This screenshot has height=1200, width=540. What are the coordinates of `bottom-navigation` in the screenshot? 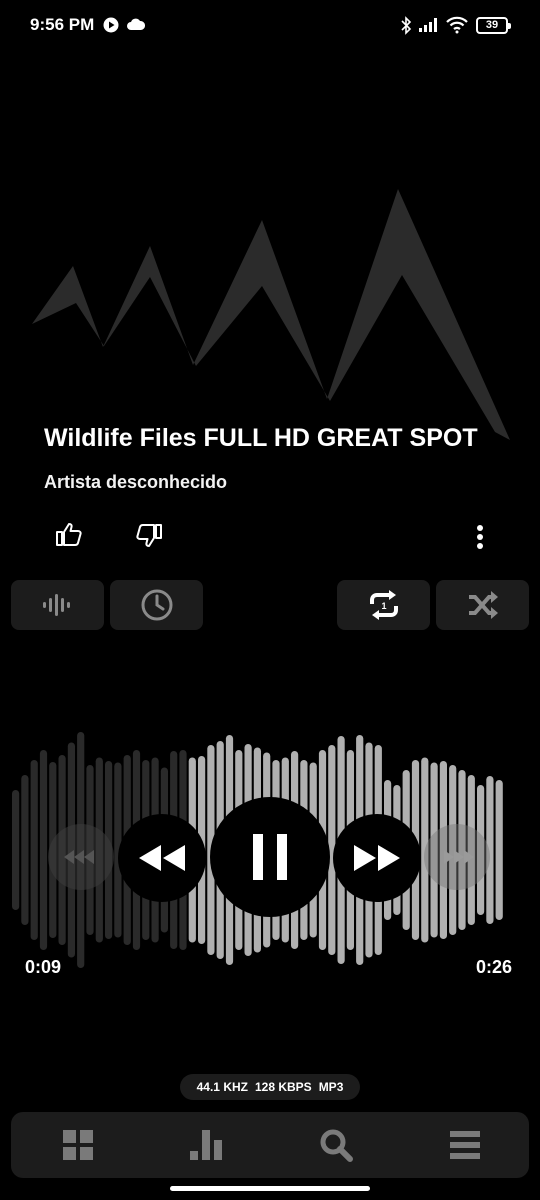 It's located at (270, 1145).